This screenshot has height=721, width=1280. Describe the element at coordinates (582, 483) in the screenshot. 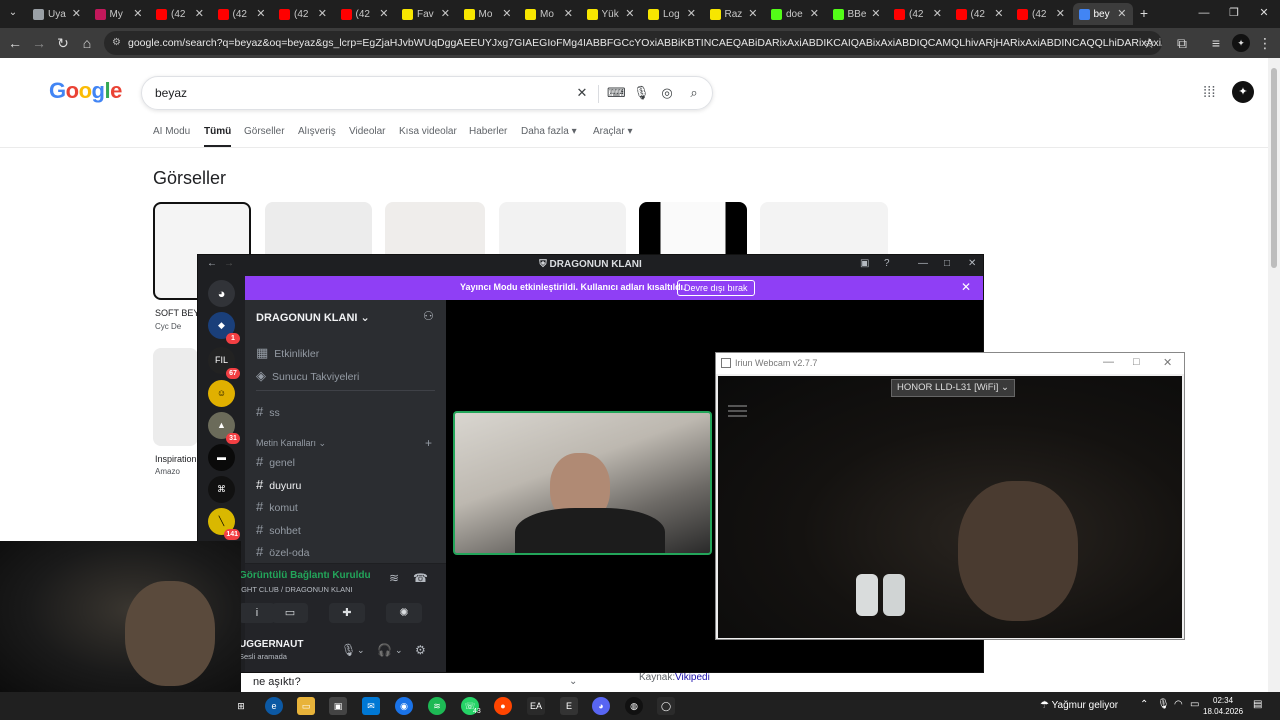

I see `video-tile` at that location.